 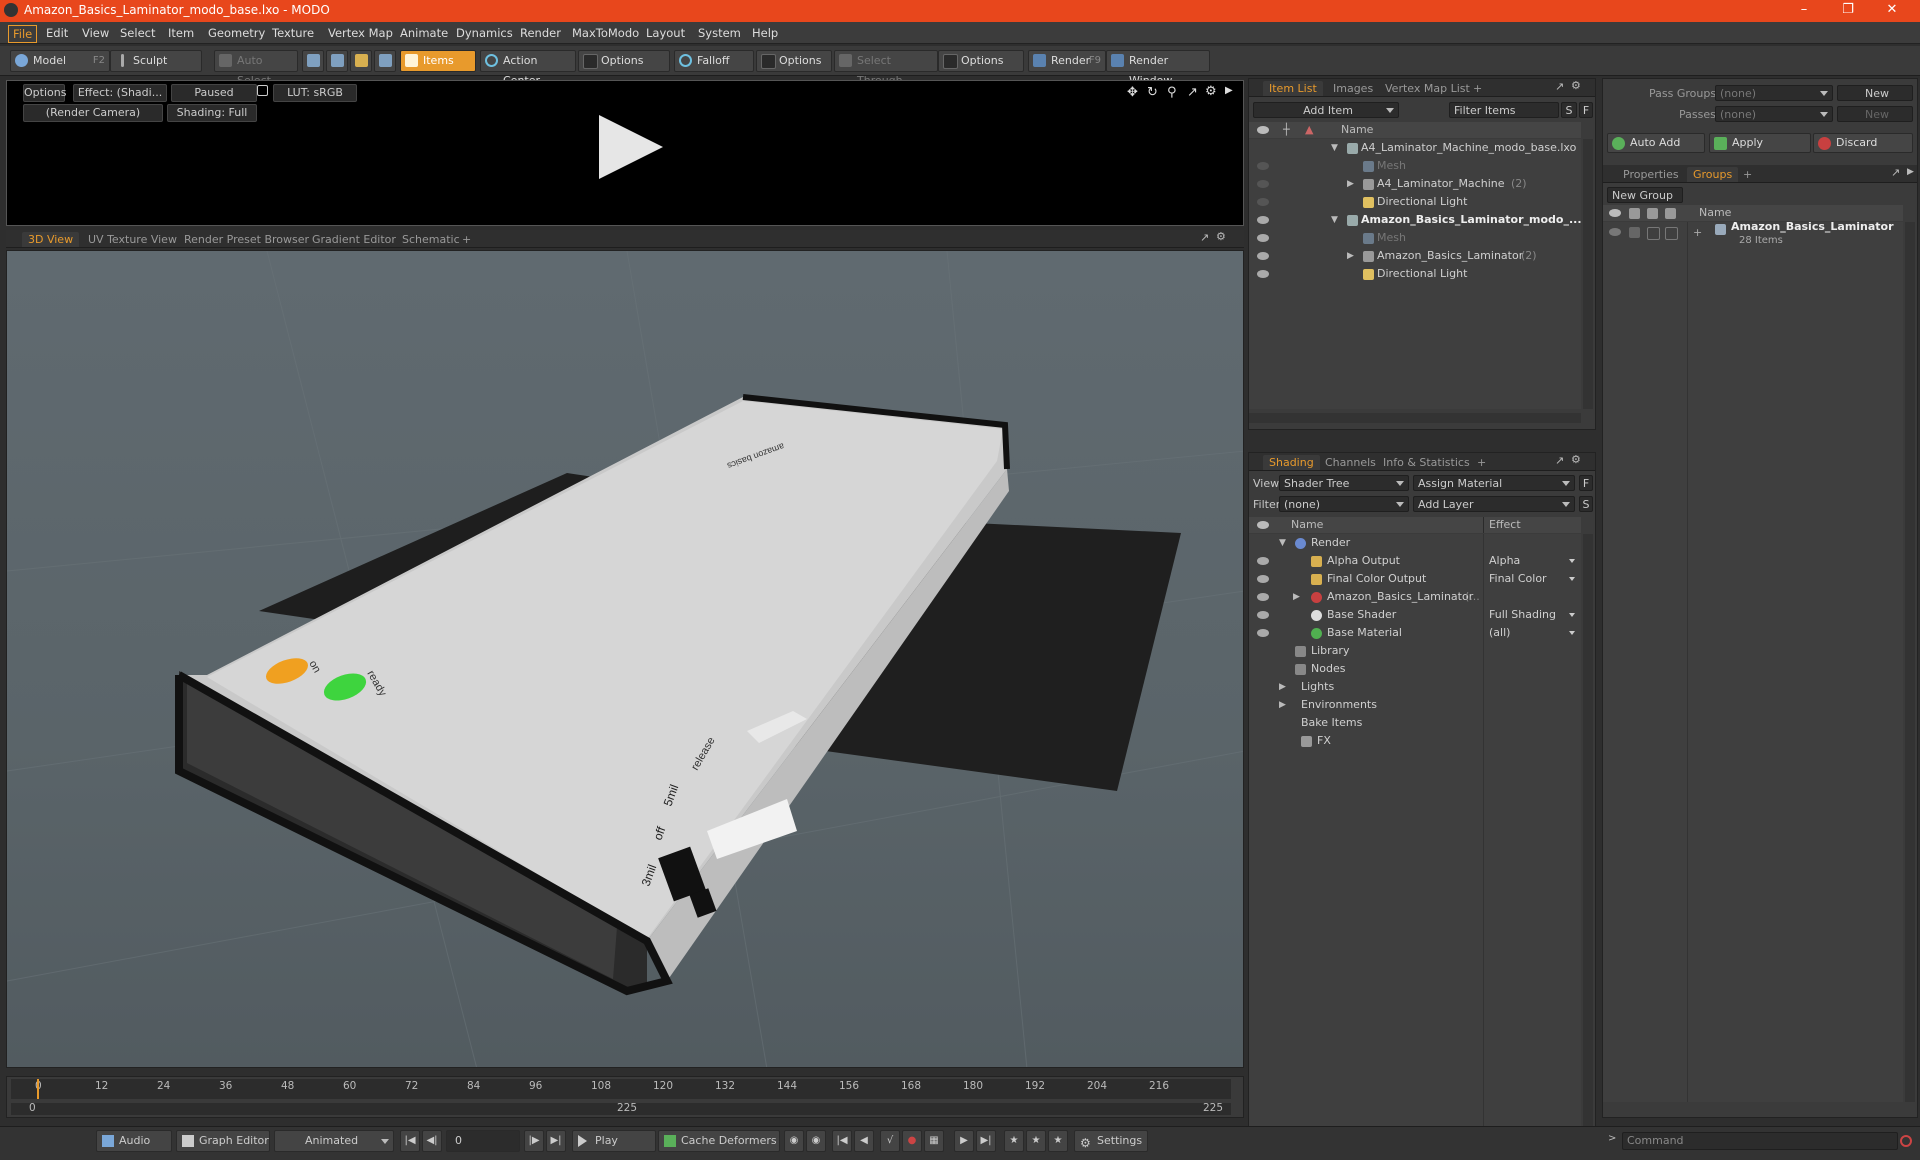 What do you see at coordinates (156, 61) in the screenshot?
I see `sculpt-mode-button: Sculpt` at bounding box center [156, 61].